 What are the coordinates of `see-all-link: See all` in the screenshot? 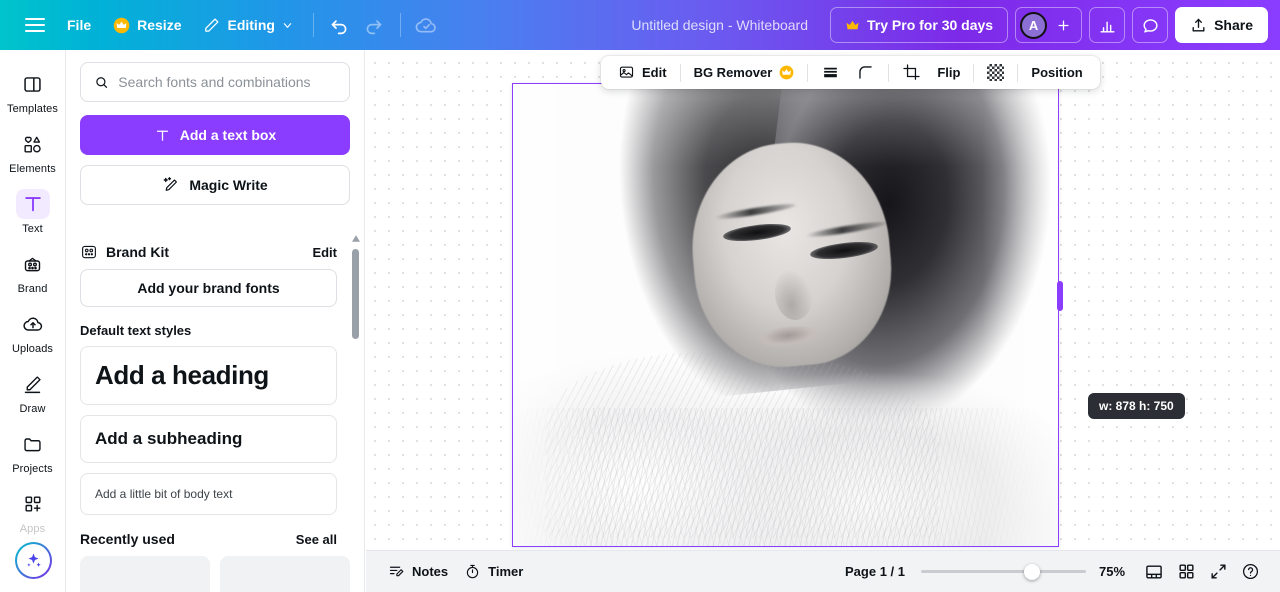 It's located at (316, 539).